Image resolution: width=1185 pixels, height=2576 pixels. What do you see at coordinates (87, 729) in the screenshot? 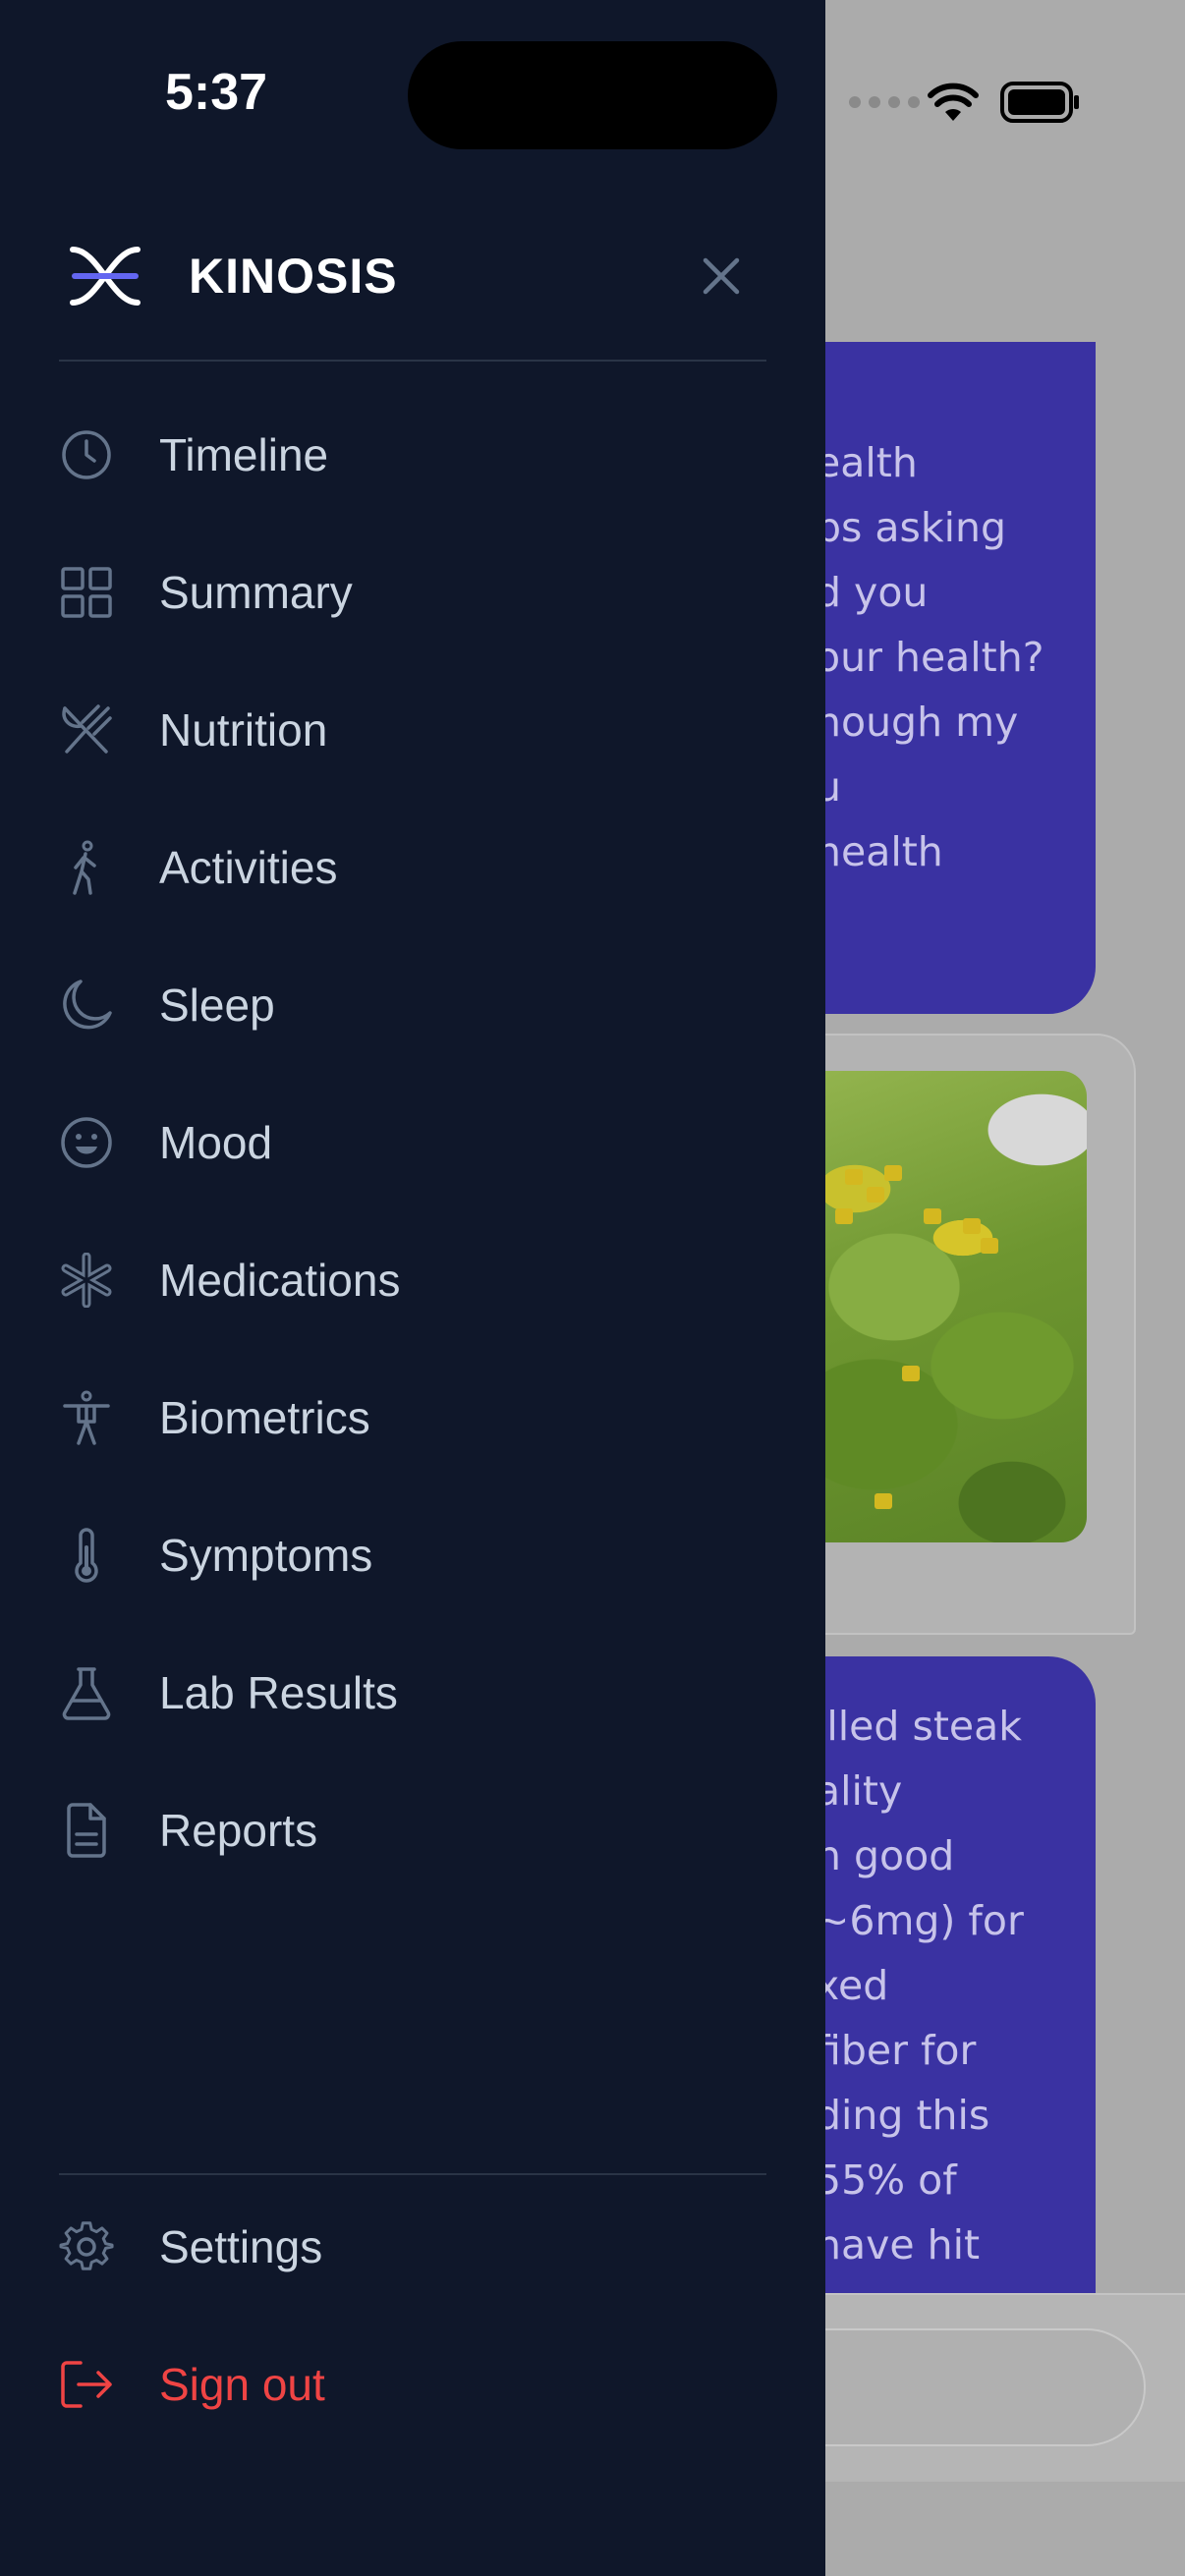
I see `utensils-icon` at bounding box center [87, 729].